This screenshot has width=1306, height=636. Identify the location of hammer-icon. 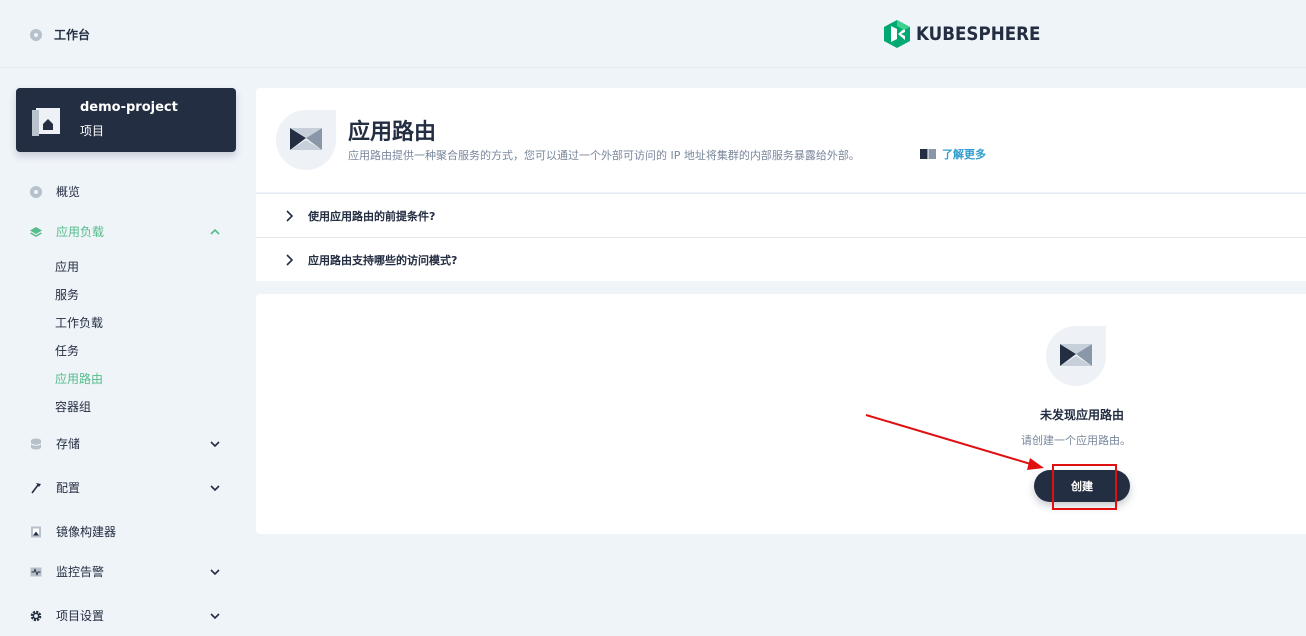
(36, 487).